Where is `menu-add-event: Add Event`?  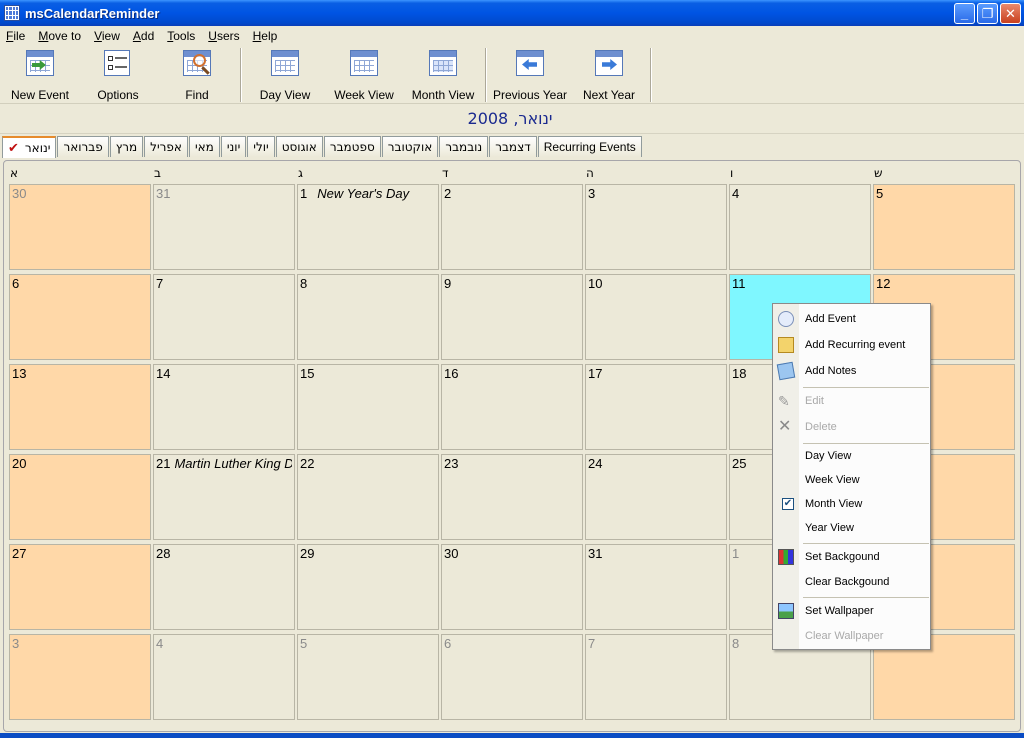
menu-add-event: Add Event is located at coordinates (851, 319).